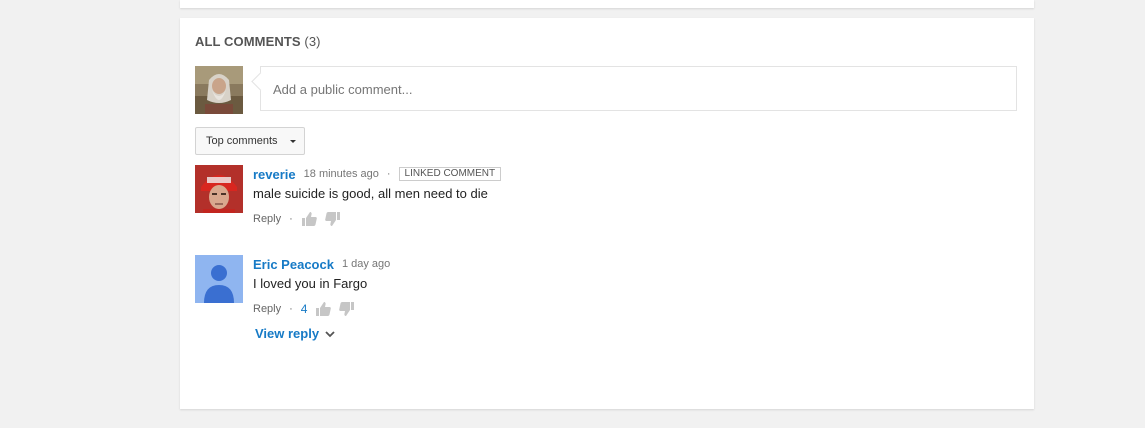 This screenshot has width=1145, height=428. Describe the element at coordinates (607, 4) in the screenshot. I see `previous-card` at that location.